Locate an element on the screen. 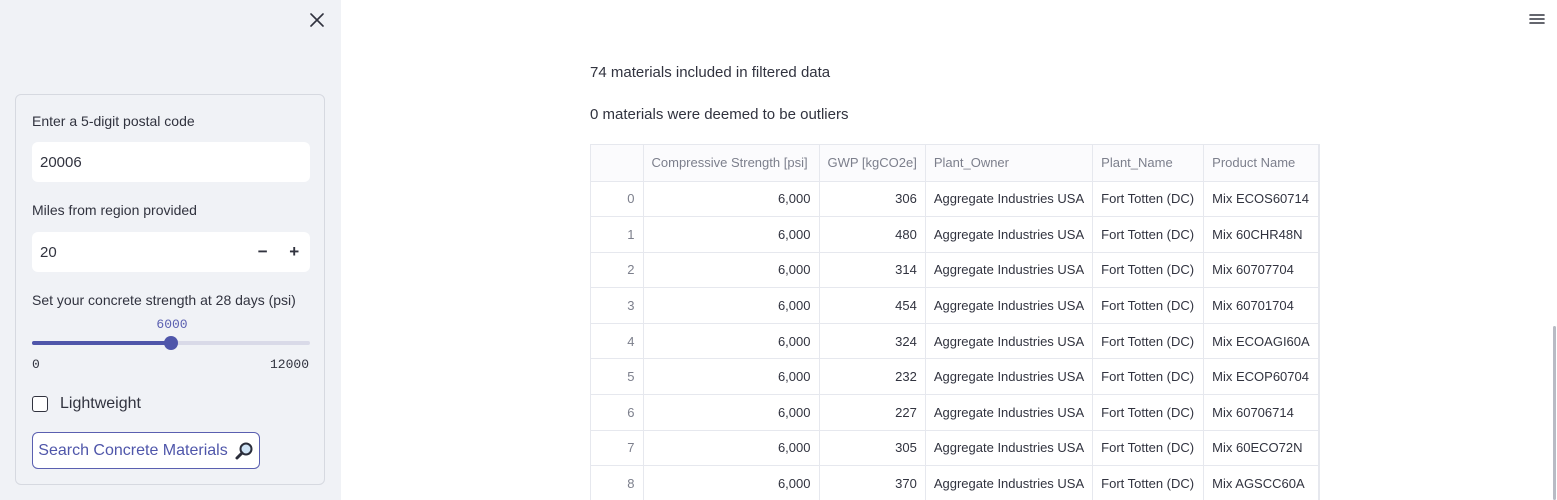  product-name-cell: Mix AGSCC60A is located at coordinates (1261, 482).